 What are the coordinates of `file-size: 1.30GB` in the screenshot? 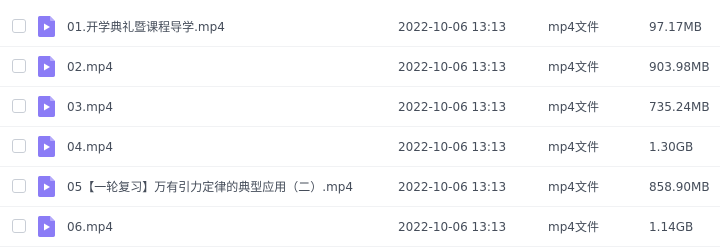 It's located at (671, 147).